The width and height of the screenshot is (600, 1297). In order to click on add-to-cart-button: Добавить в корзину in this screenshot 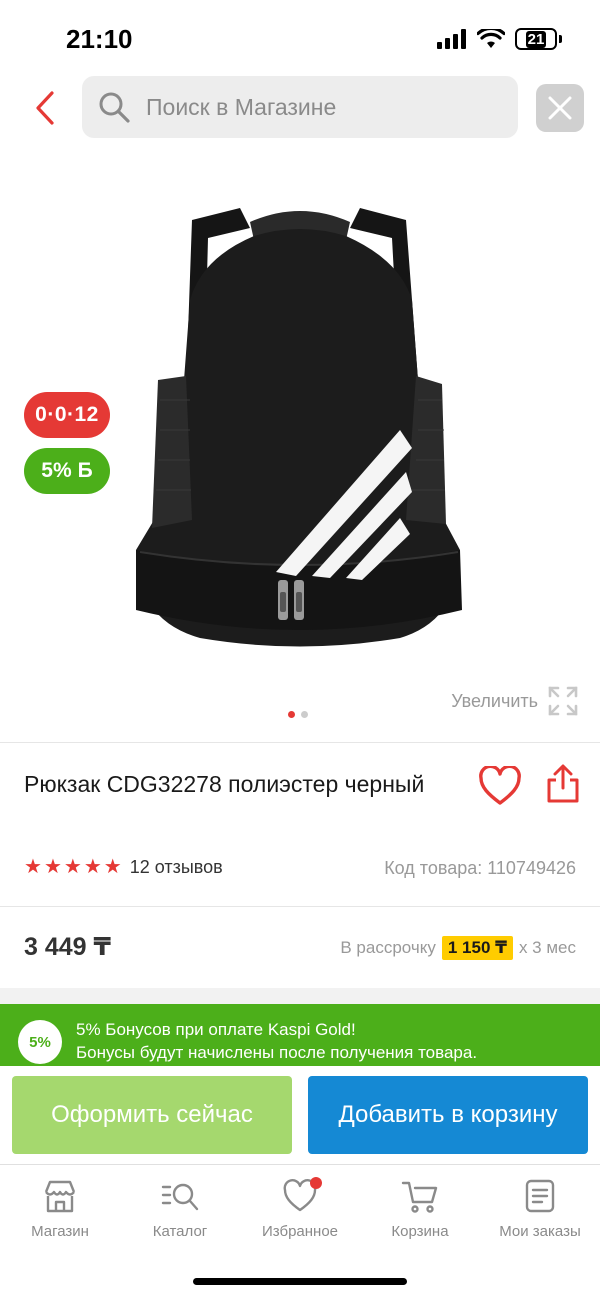, I will do `click(448, 1115)`.